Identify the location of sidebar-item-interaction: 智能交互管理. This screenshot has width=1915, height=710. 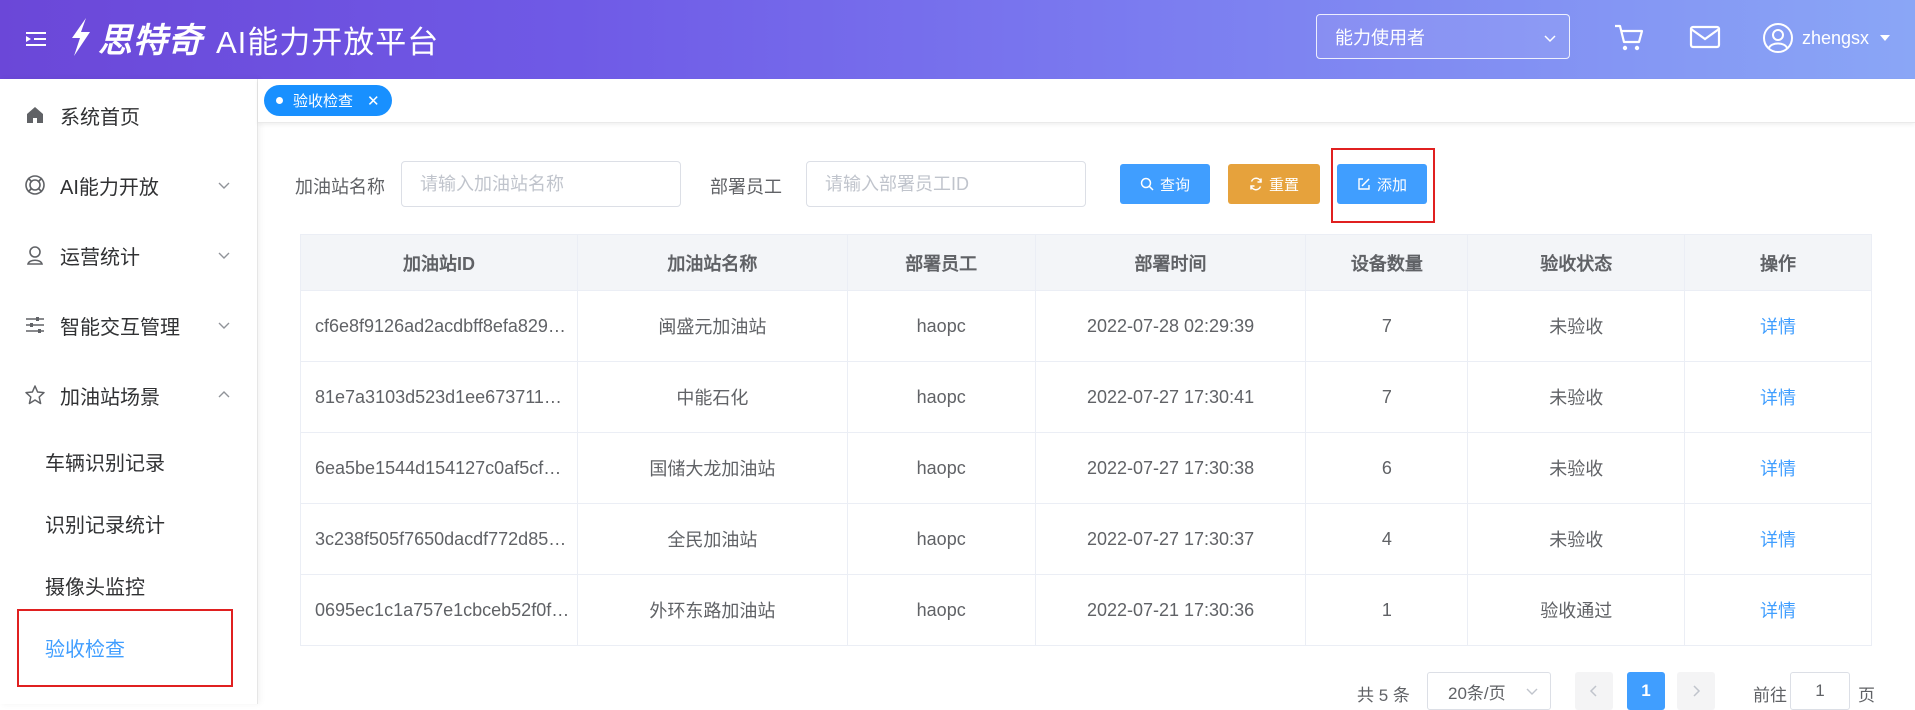
(129, 325).